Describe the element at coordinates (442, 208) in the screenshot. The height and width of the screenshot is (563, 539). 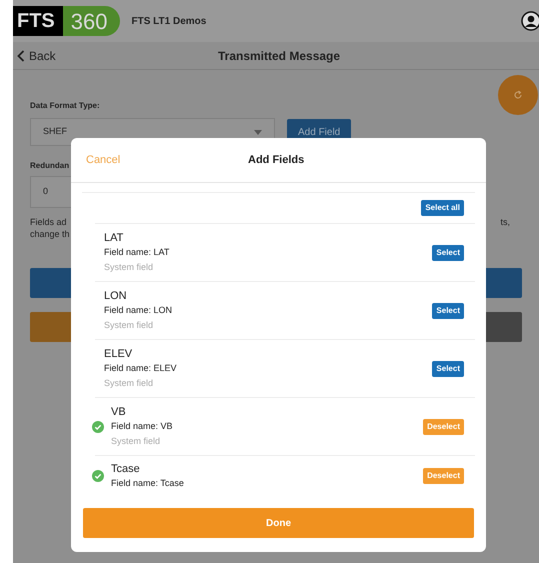
I see `select-all-button: Select all` at that location.